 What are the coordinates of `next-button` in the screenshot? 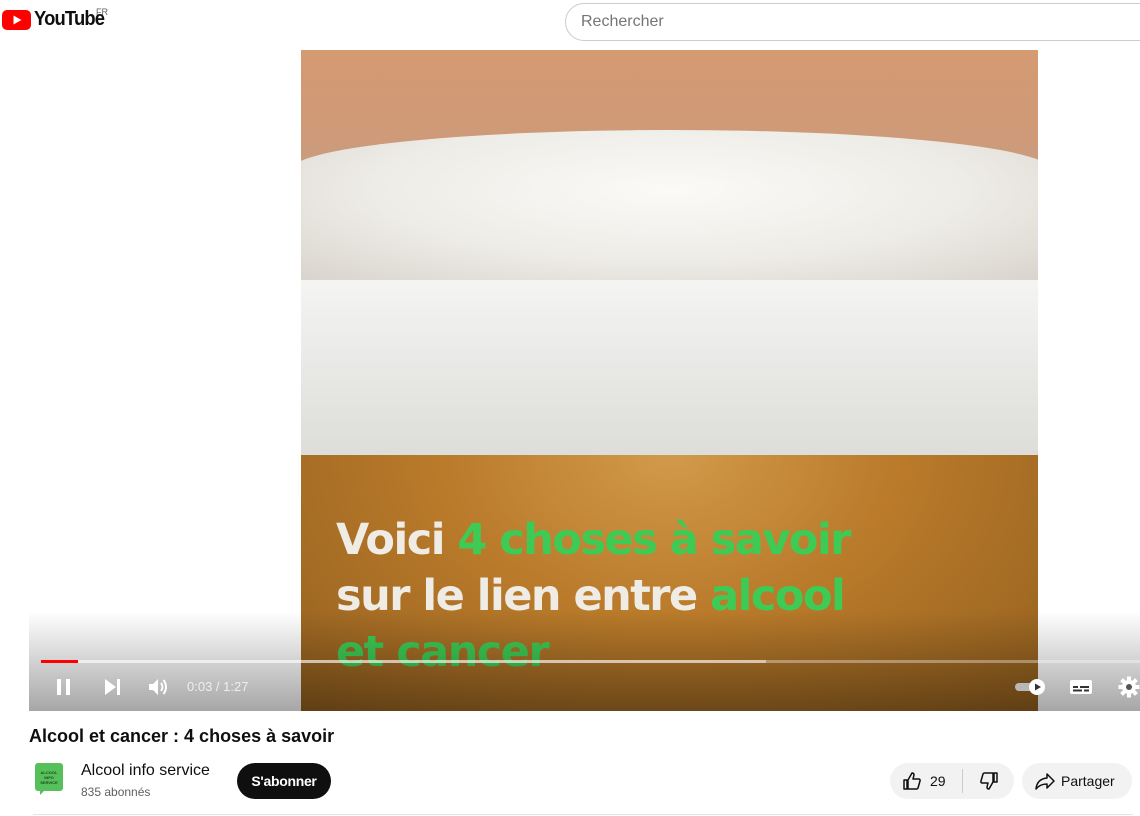 It's located at (112, 687).